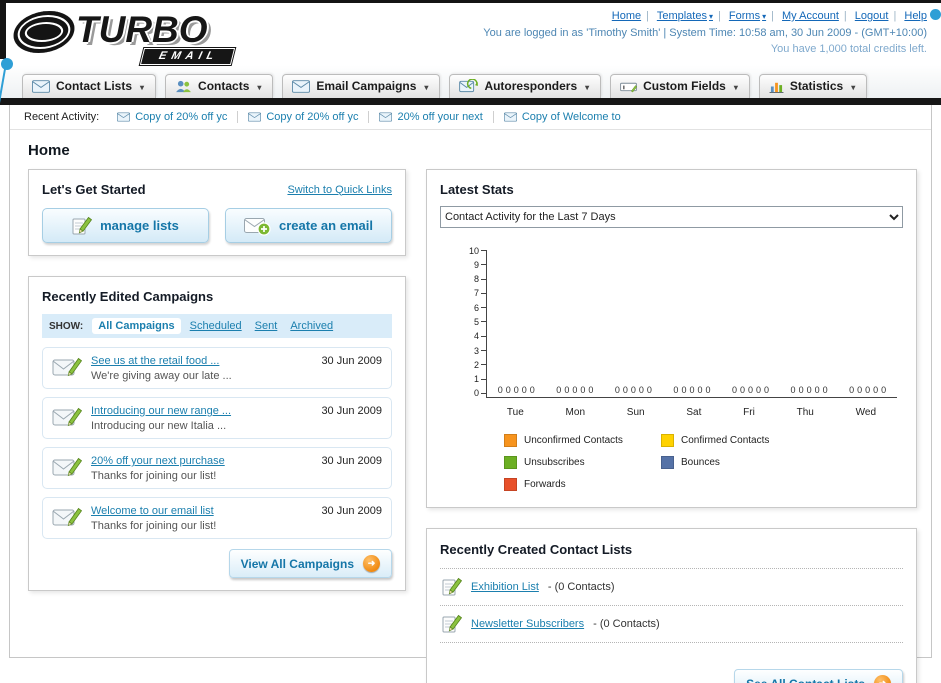 Image resolution: width=941 pixels, height=683 pixels. Describe the element at coordinates (477, 251) in the screenshot. I see `y-tick: 10` at that location.